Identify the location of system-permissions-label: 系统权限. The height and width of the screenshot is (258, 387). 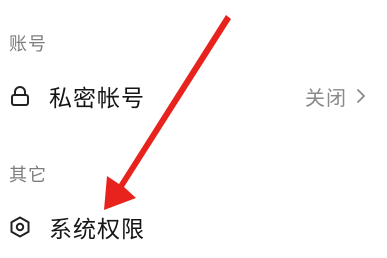
(97, 230).